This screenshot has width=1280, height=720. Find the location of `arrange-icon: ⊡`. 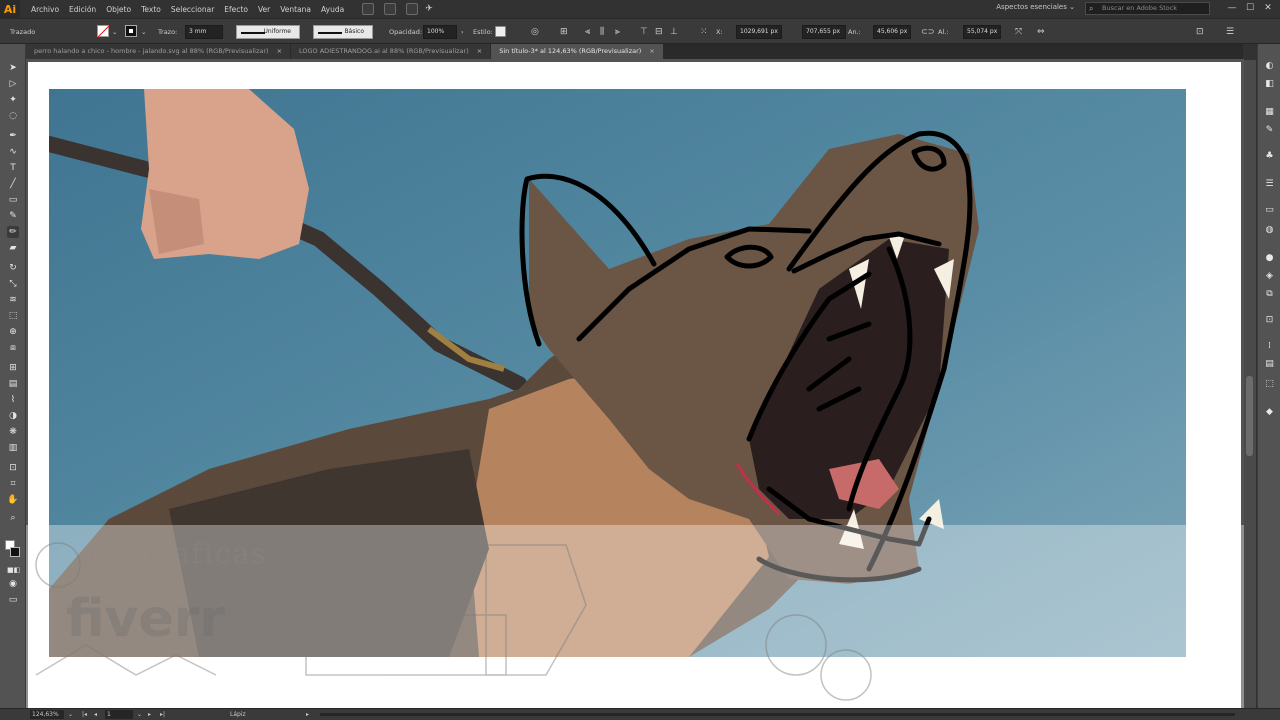

arrange-icon: ⊡ is located at coordinates (1200, 32).